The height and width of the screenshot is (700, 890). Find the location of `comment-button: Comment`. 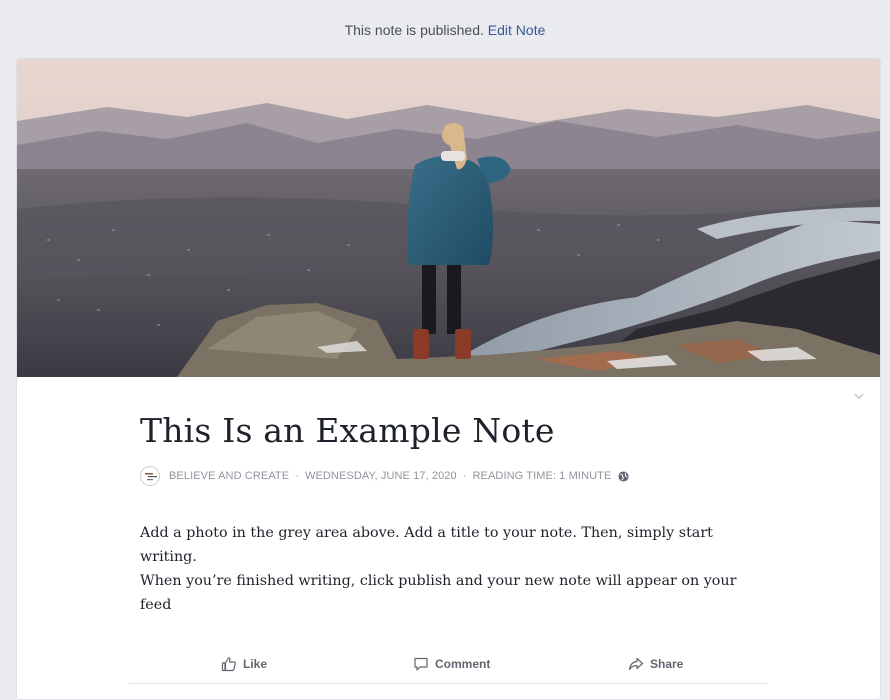

comment-button: Comment is located at coordinates (451, 664).